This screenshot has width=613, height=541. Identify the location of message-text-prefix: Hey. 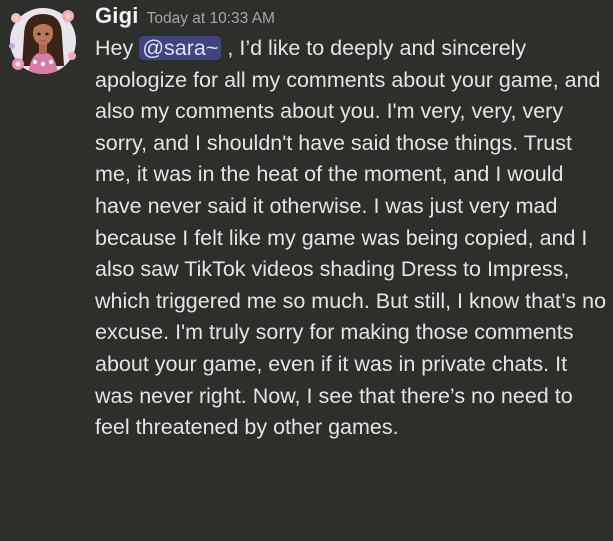
(117, 48).